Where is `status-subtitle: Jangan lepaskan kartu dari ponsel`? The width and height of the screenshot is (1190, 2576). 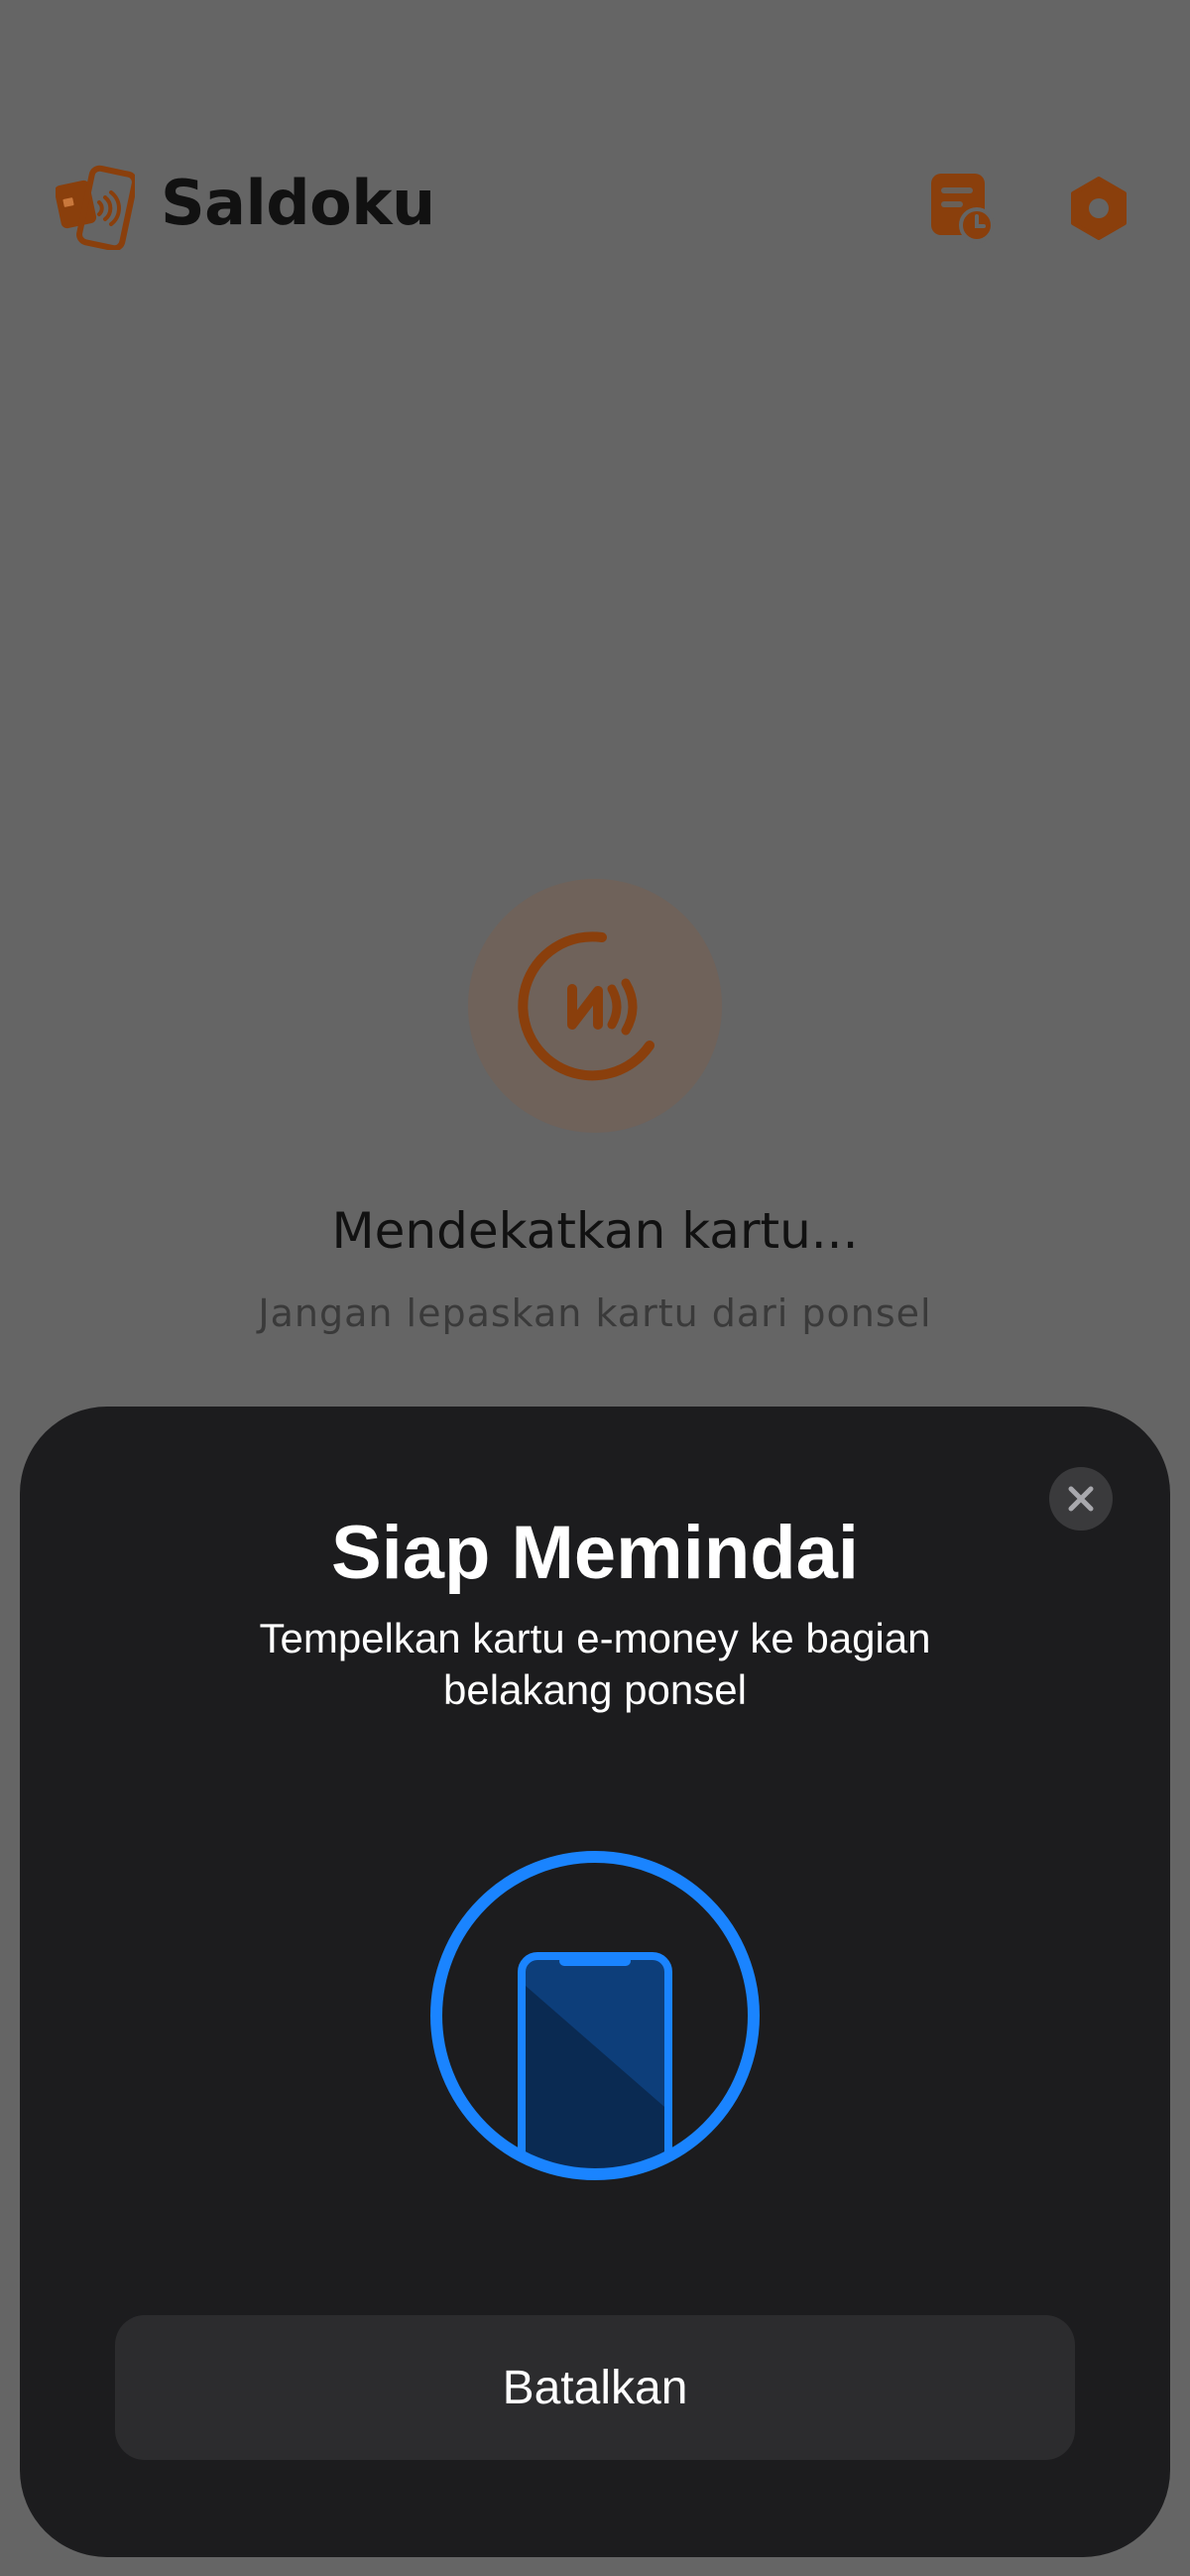 status-subtitle: Jangan lepaskan kartu dari ponsel is located at coordinates (595, 1313).